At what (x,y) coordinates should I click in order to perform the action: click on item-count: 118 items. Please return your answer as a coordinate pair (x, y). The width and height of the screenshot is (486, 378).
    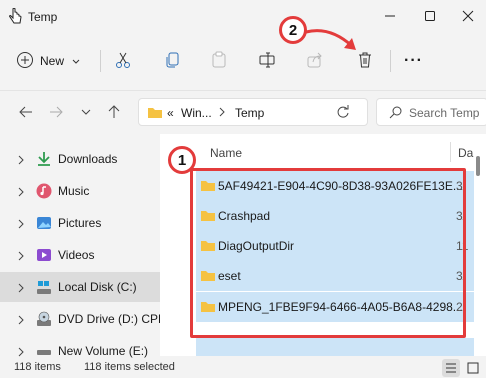
    Looking at the image, I should click on (37, 367).